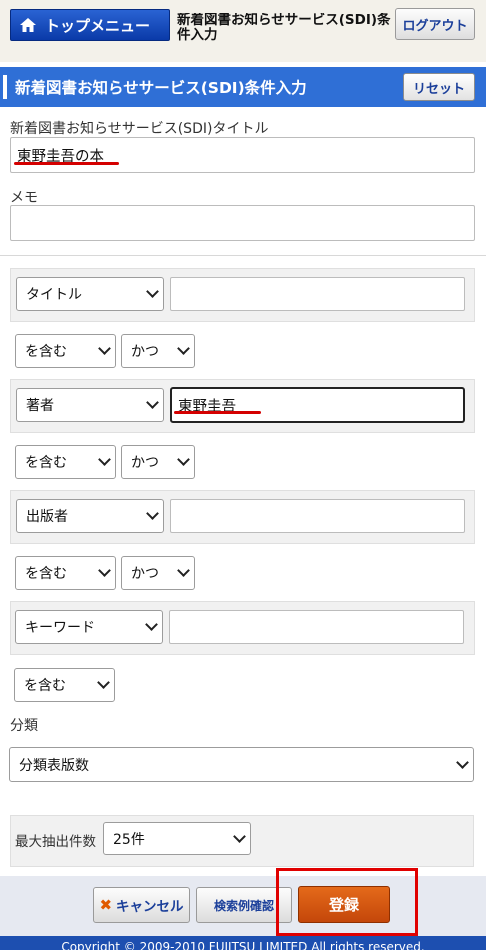 The width and height of the screenshot is (486, 950). I want to click on condition-1-field-value: タイトル, so click(54, 295).